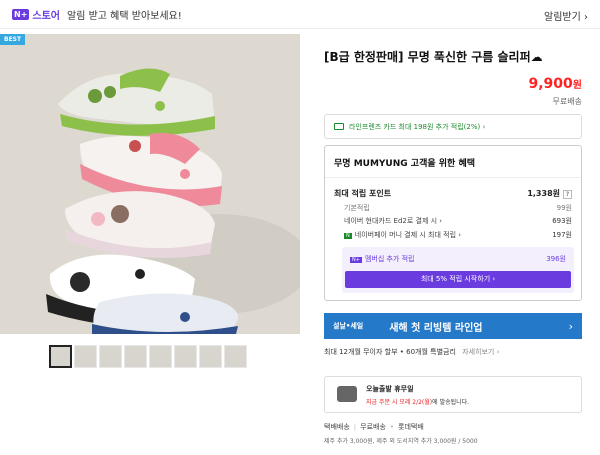  Describe the element at coordinates (408, 235) in the screenshot. I see `pay-money-label: 네이버페이 머니 결제 시 최대 적립 ›` at that location.